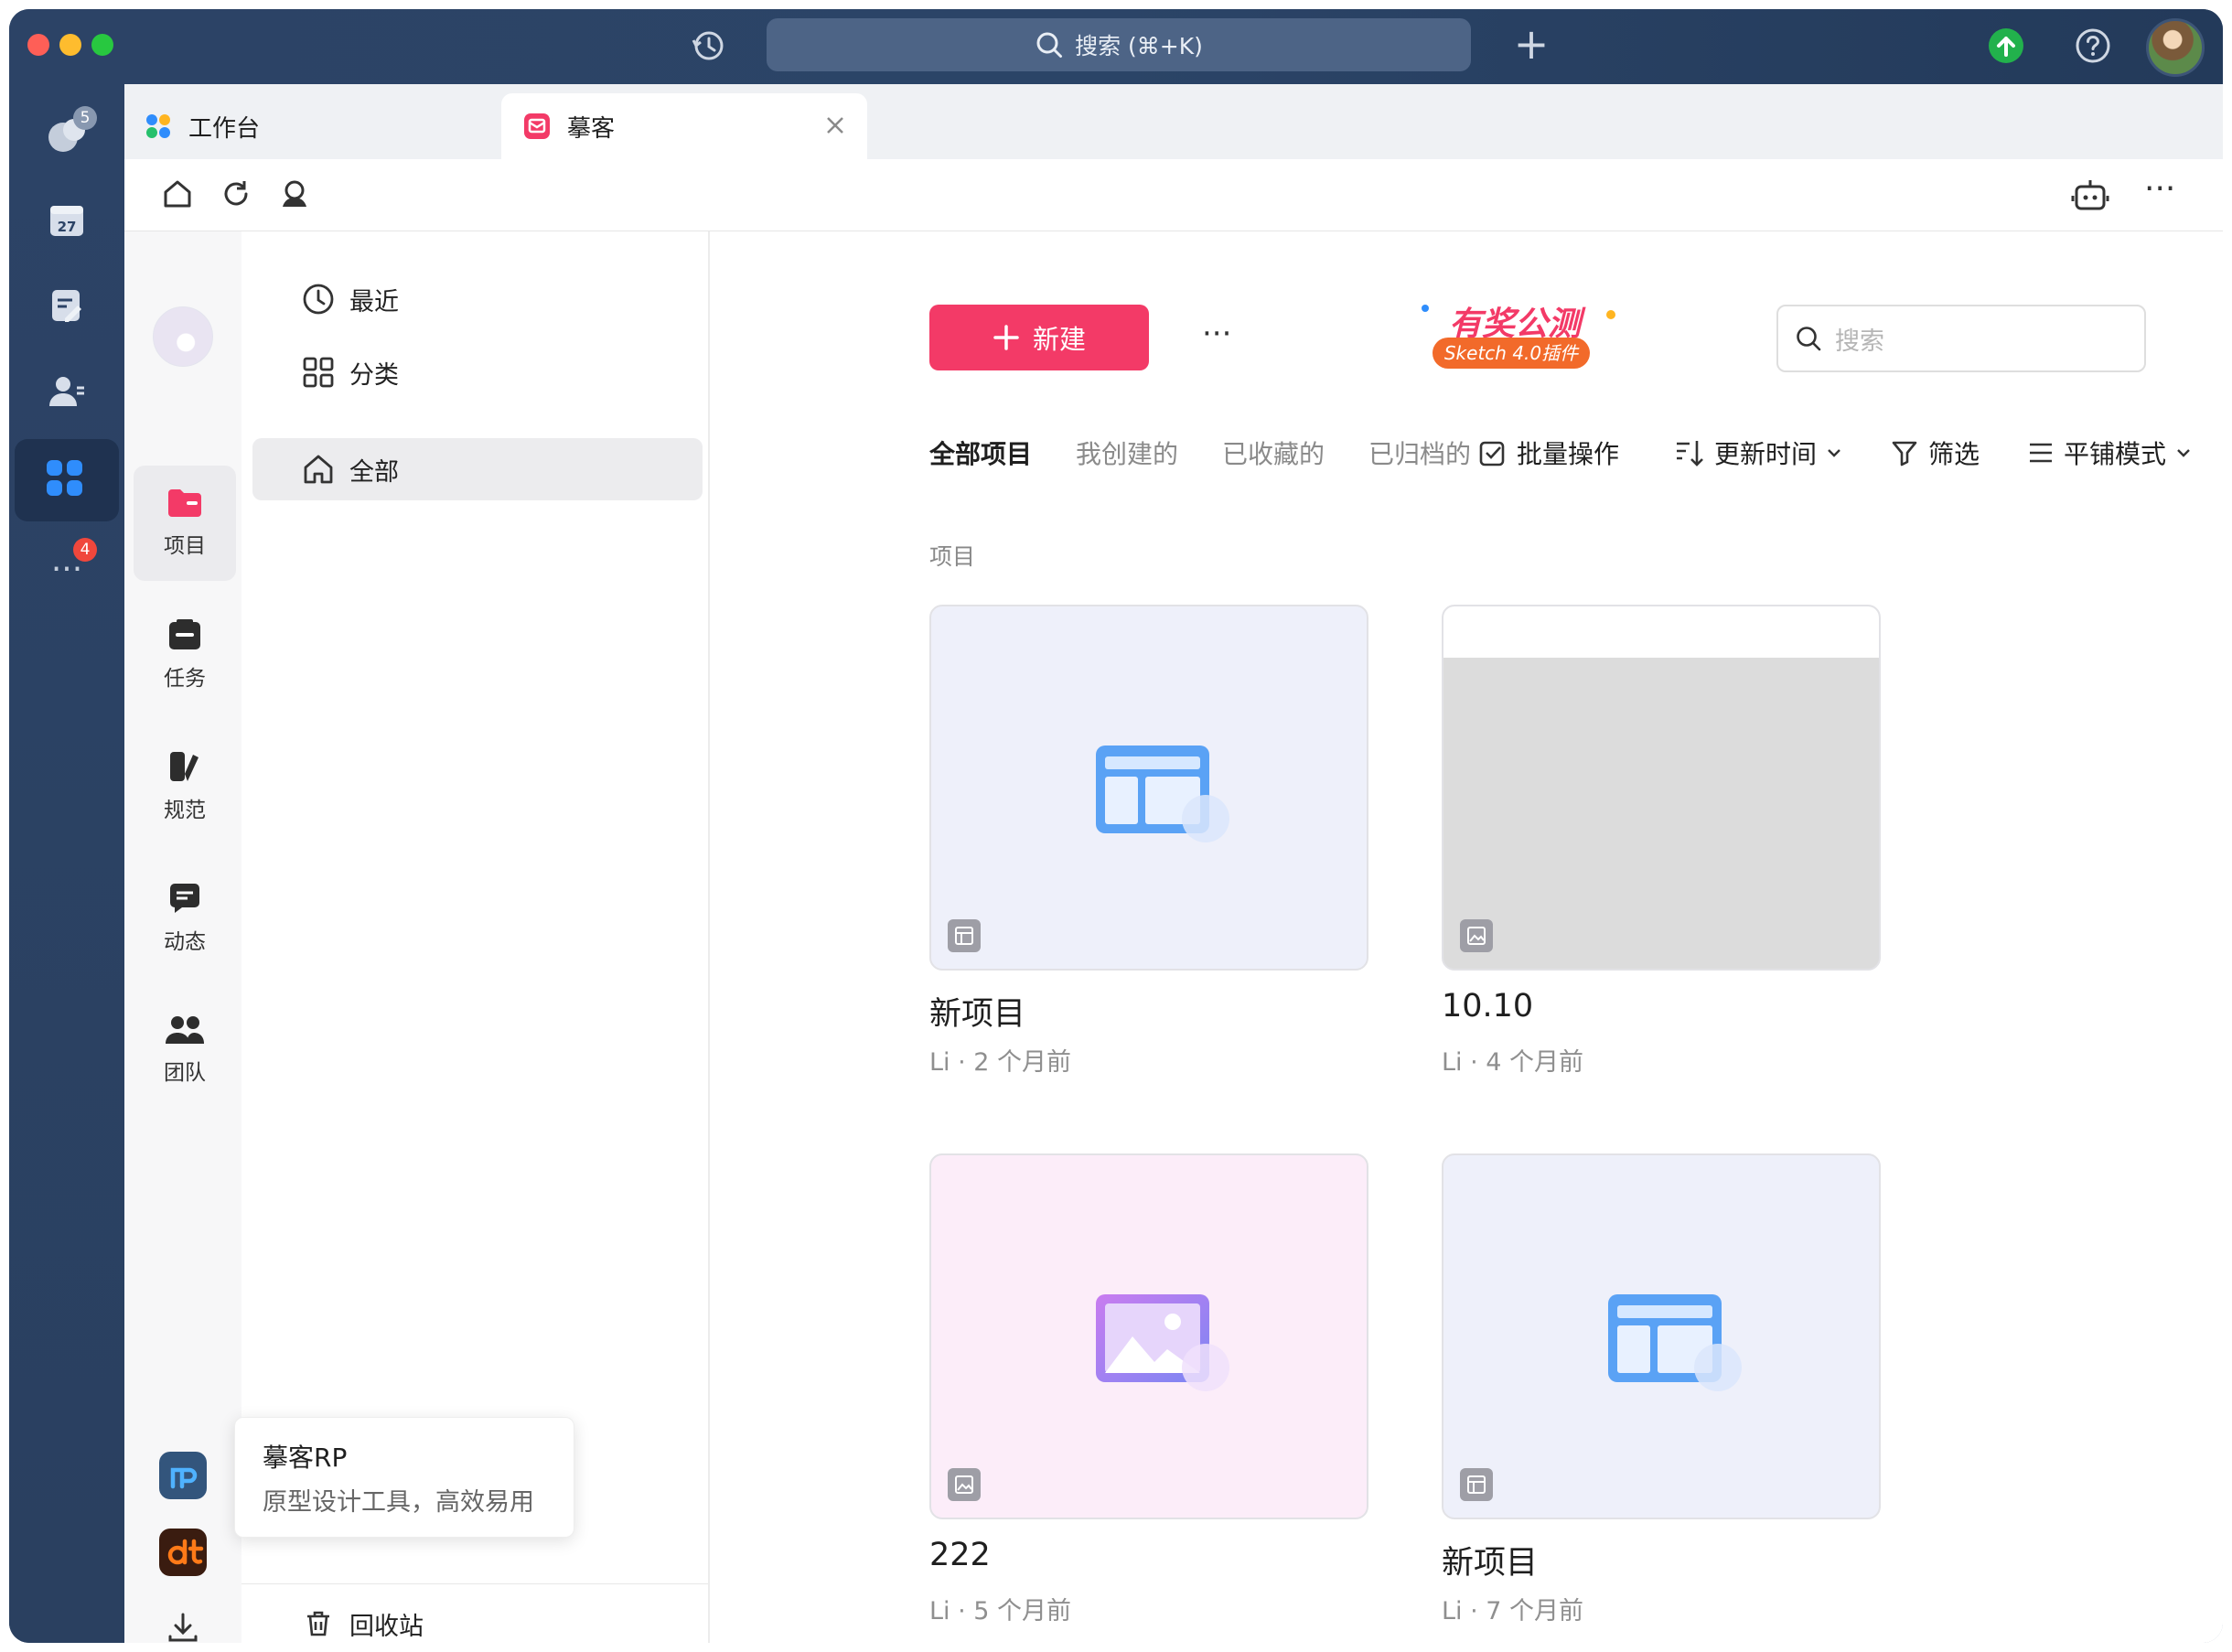  What do you see at coordinates (374, 472) in the screenshot?
I see `side-item-label: 全部` at bounding box center [374, 472].